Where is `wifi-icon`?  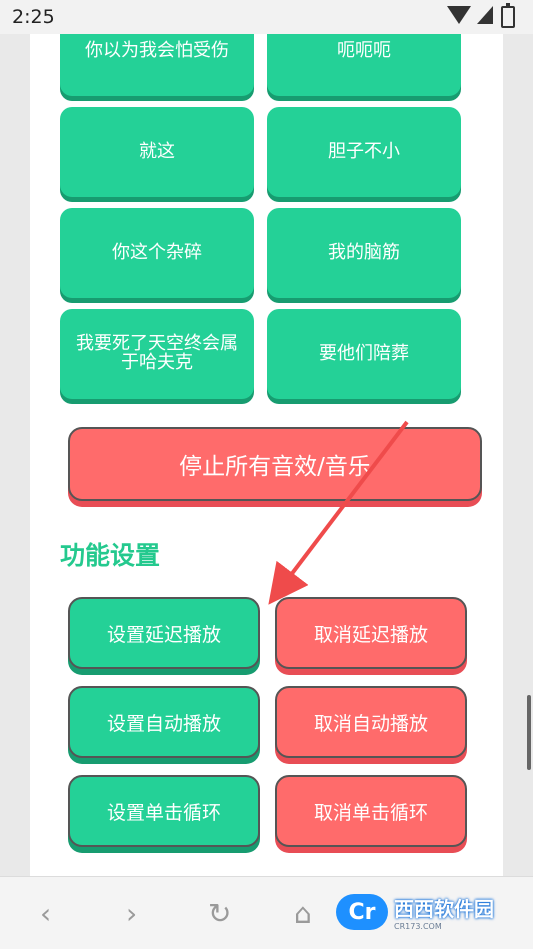
wifi-icon is located at coordinates (459, 15).